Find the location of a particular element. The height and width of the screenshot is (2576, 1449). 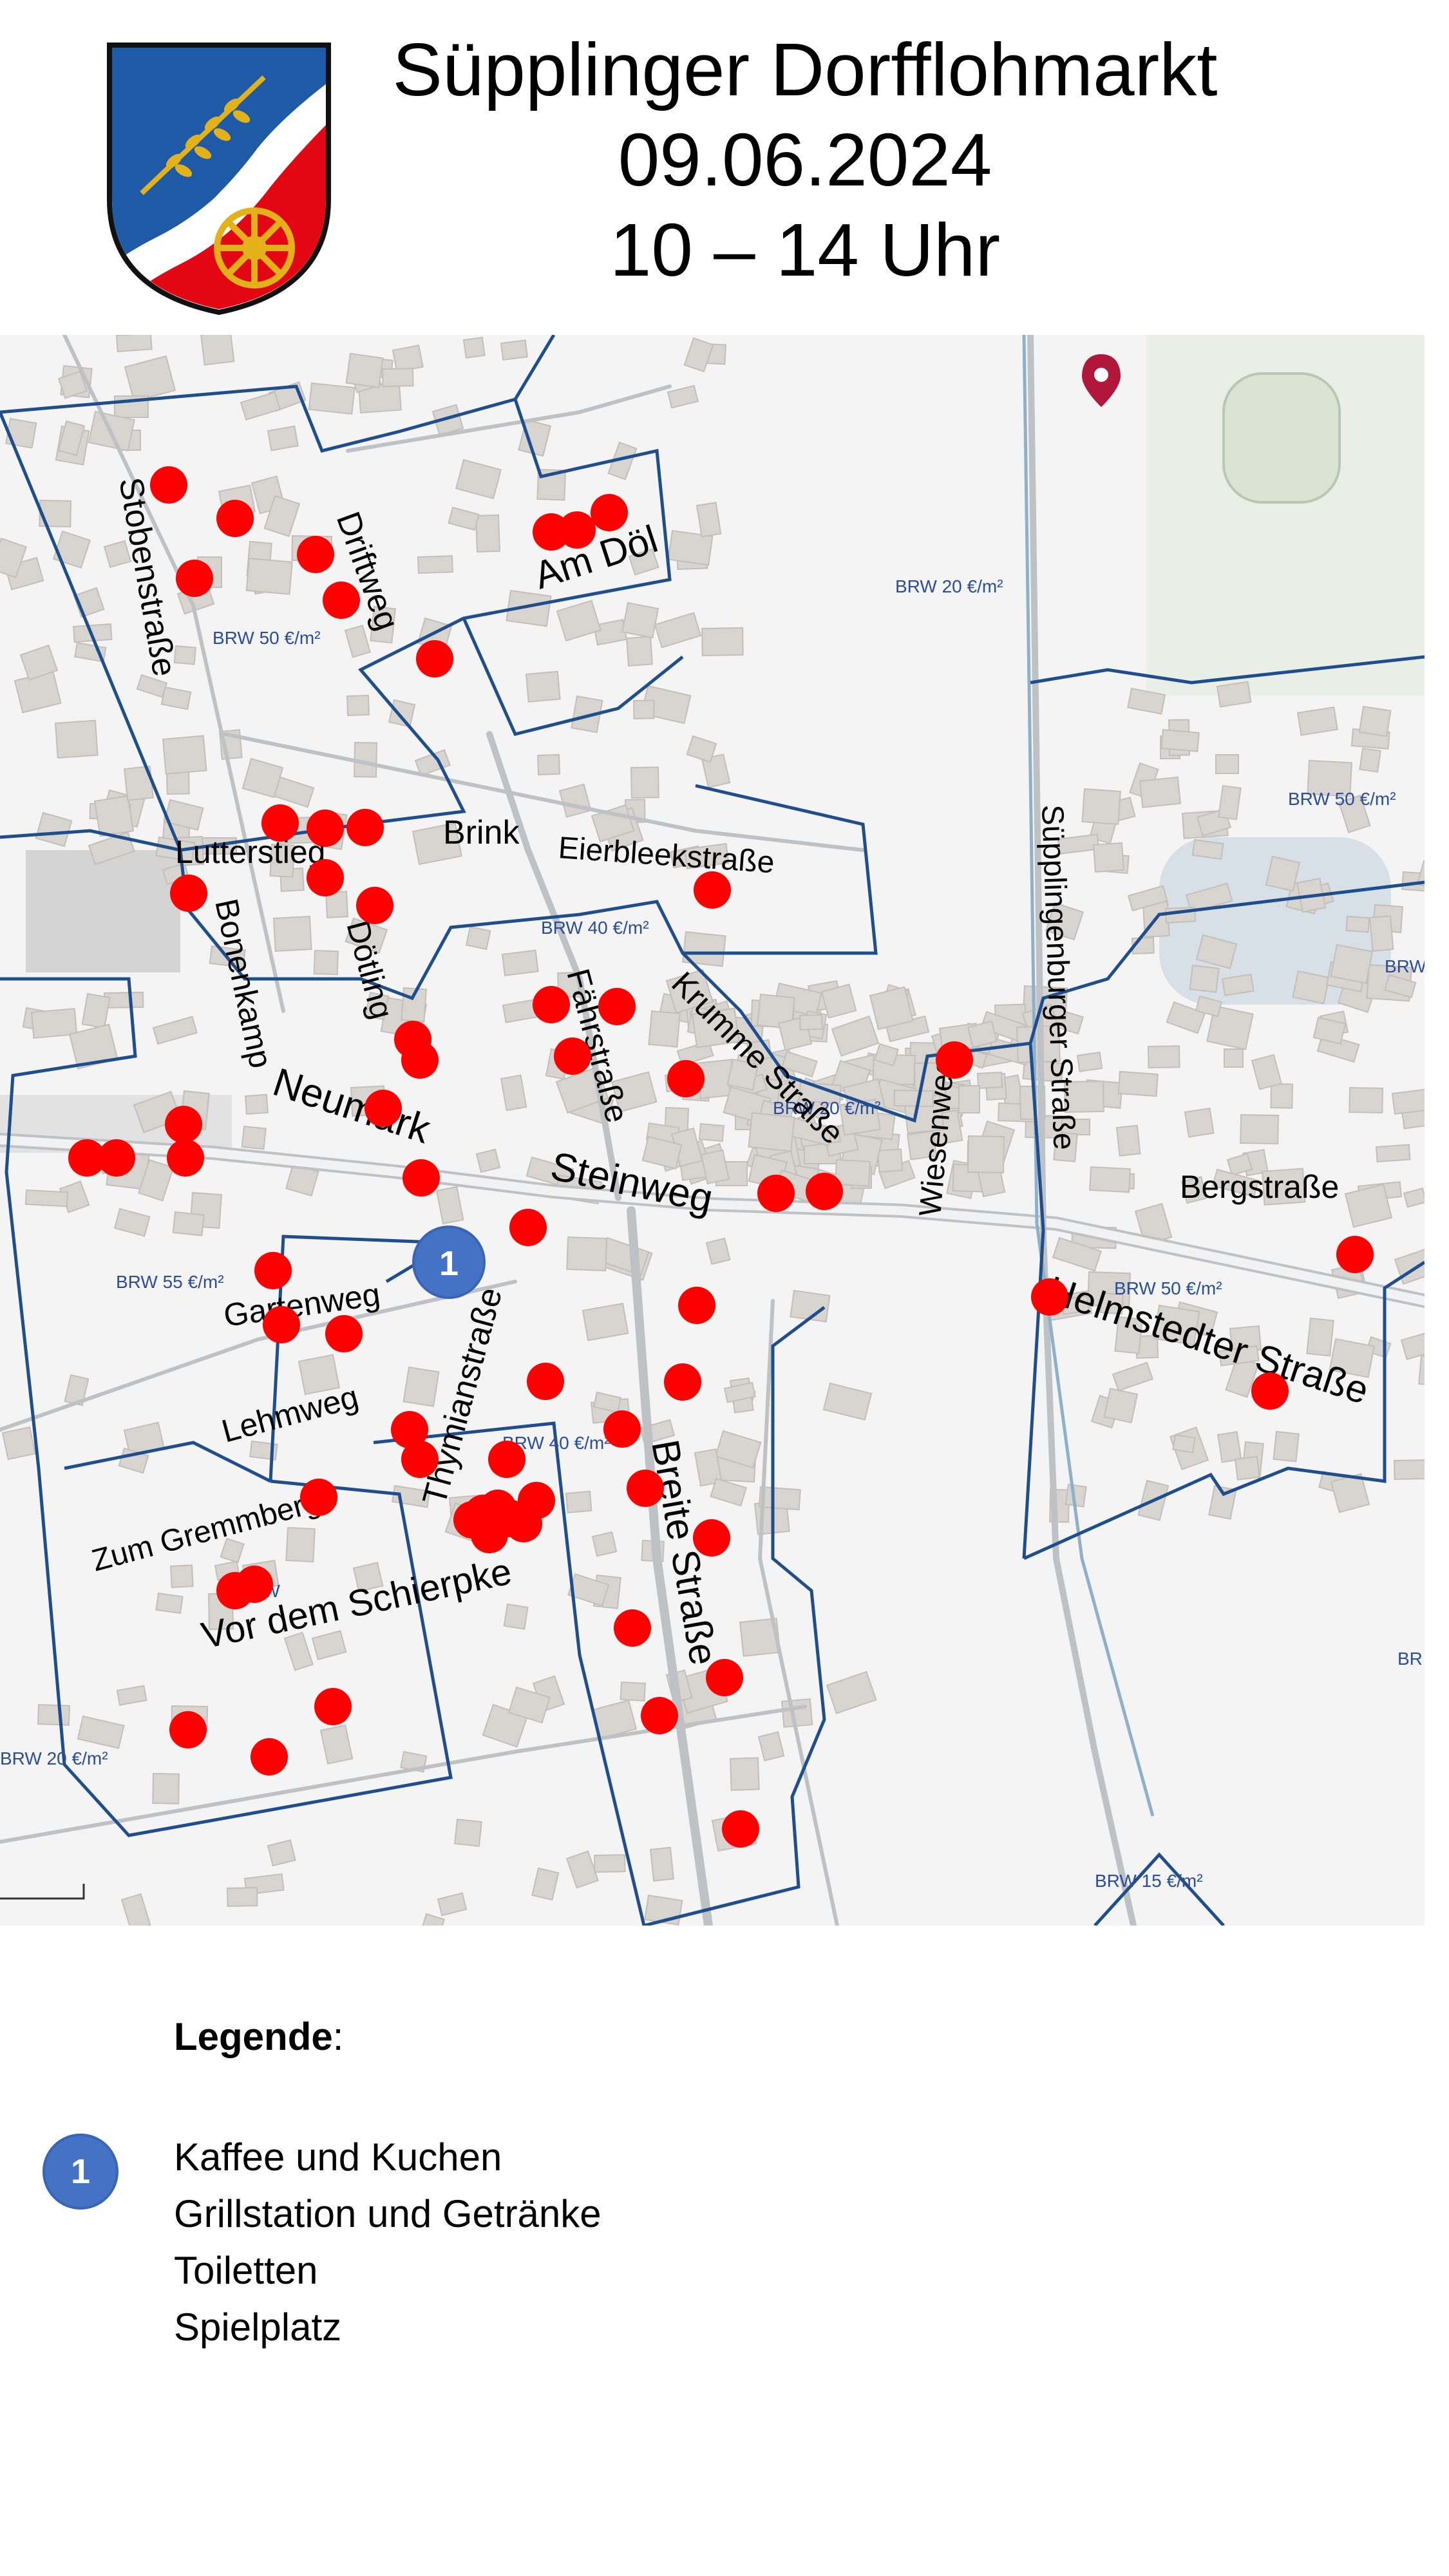

map-pin-icon is located at coordinates (1101, 381).